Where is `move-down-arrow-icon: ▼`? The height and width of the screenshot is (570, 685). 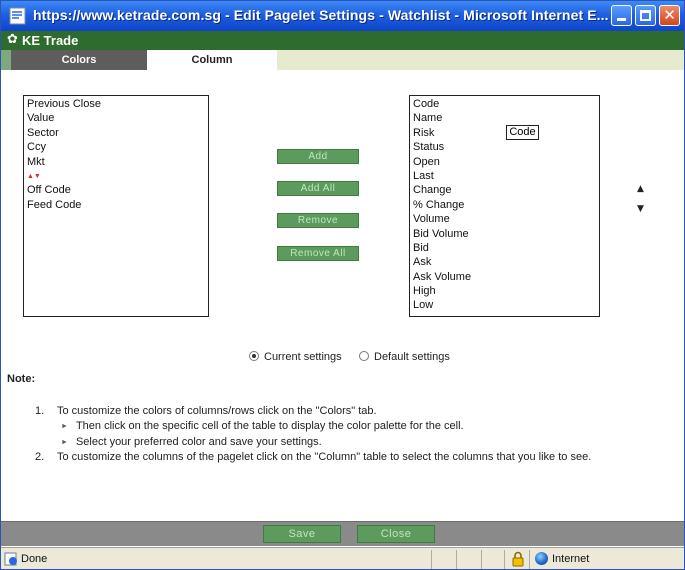 move-down-arrow-icon: ▼ is located at coordinates (640, 209).